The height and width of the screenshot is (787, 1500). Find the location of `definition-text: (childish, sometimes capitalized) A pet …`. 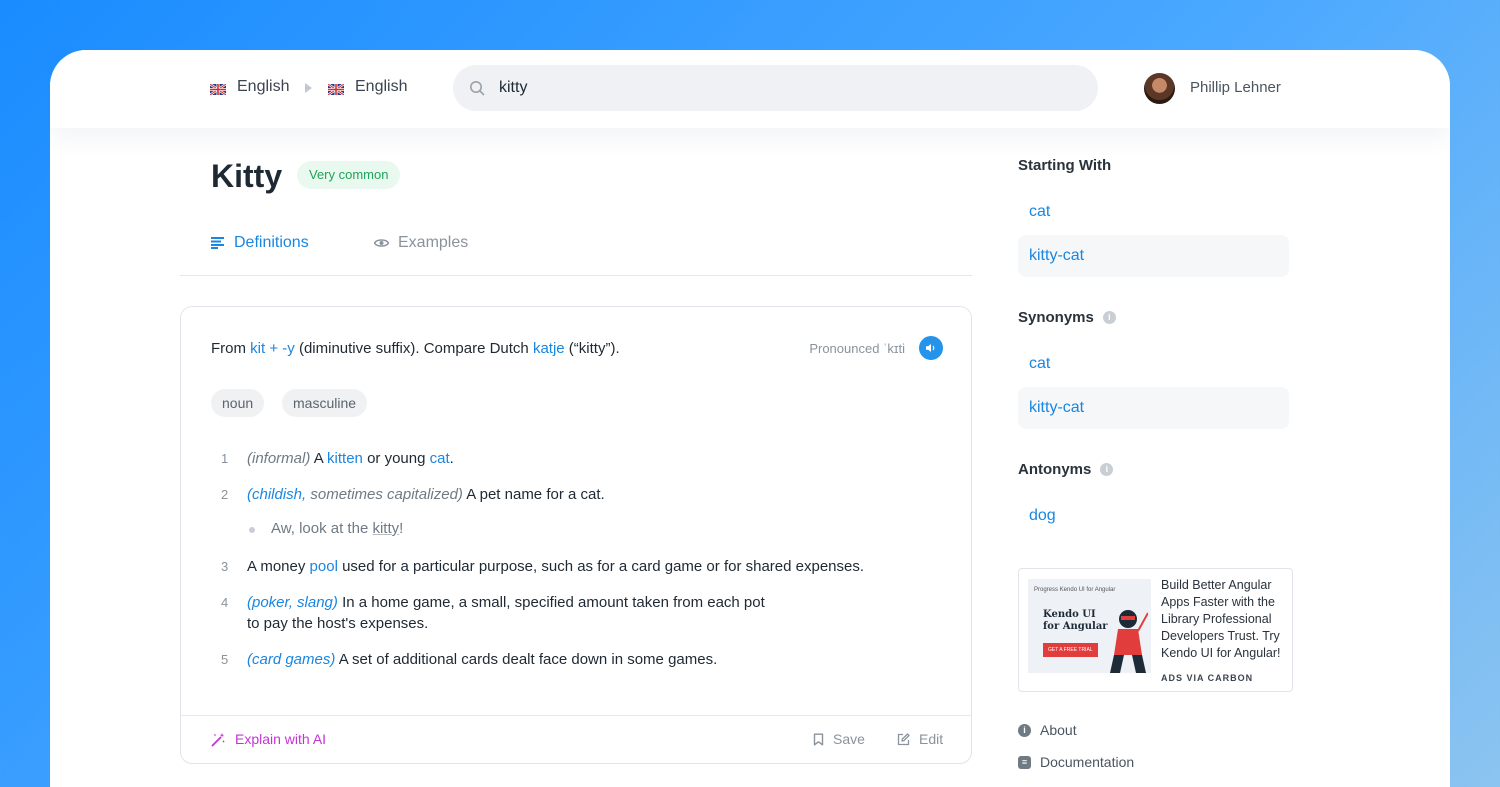

definition-text: (childish, sometimes capitalized) A pet … is located at coordinates (517, 494).